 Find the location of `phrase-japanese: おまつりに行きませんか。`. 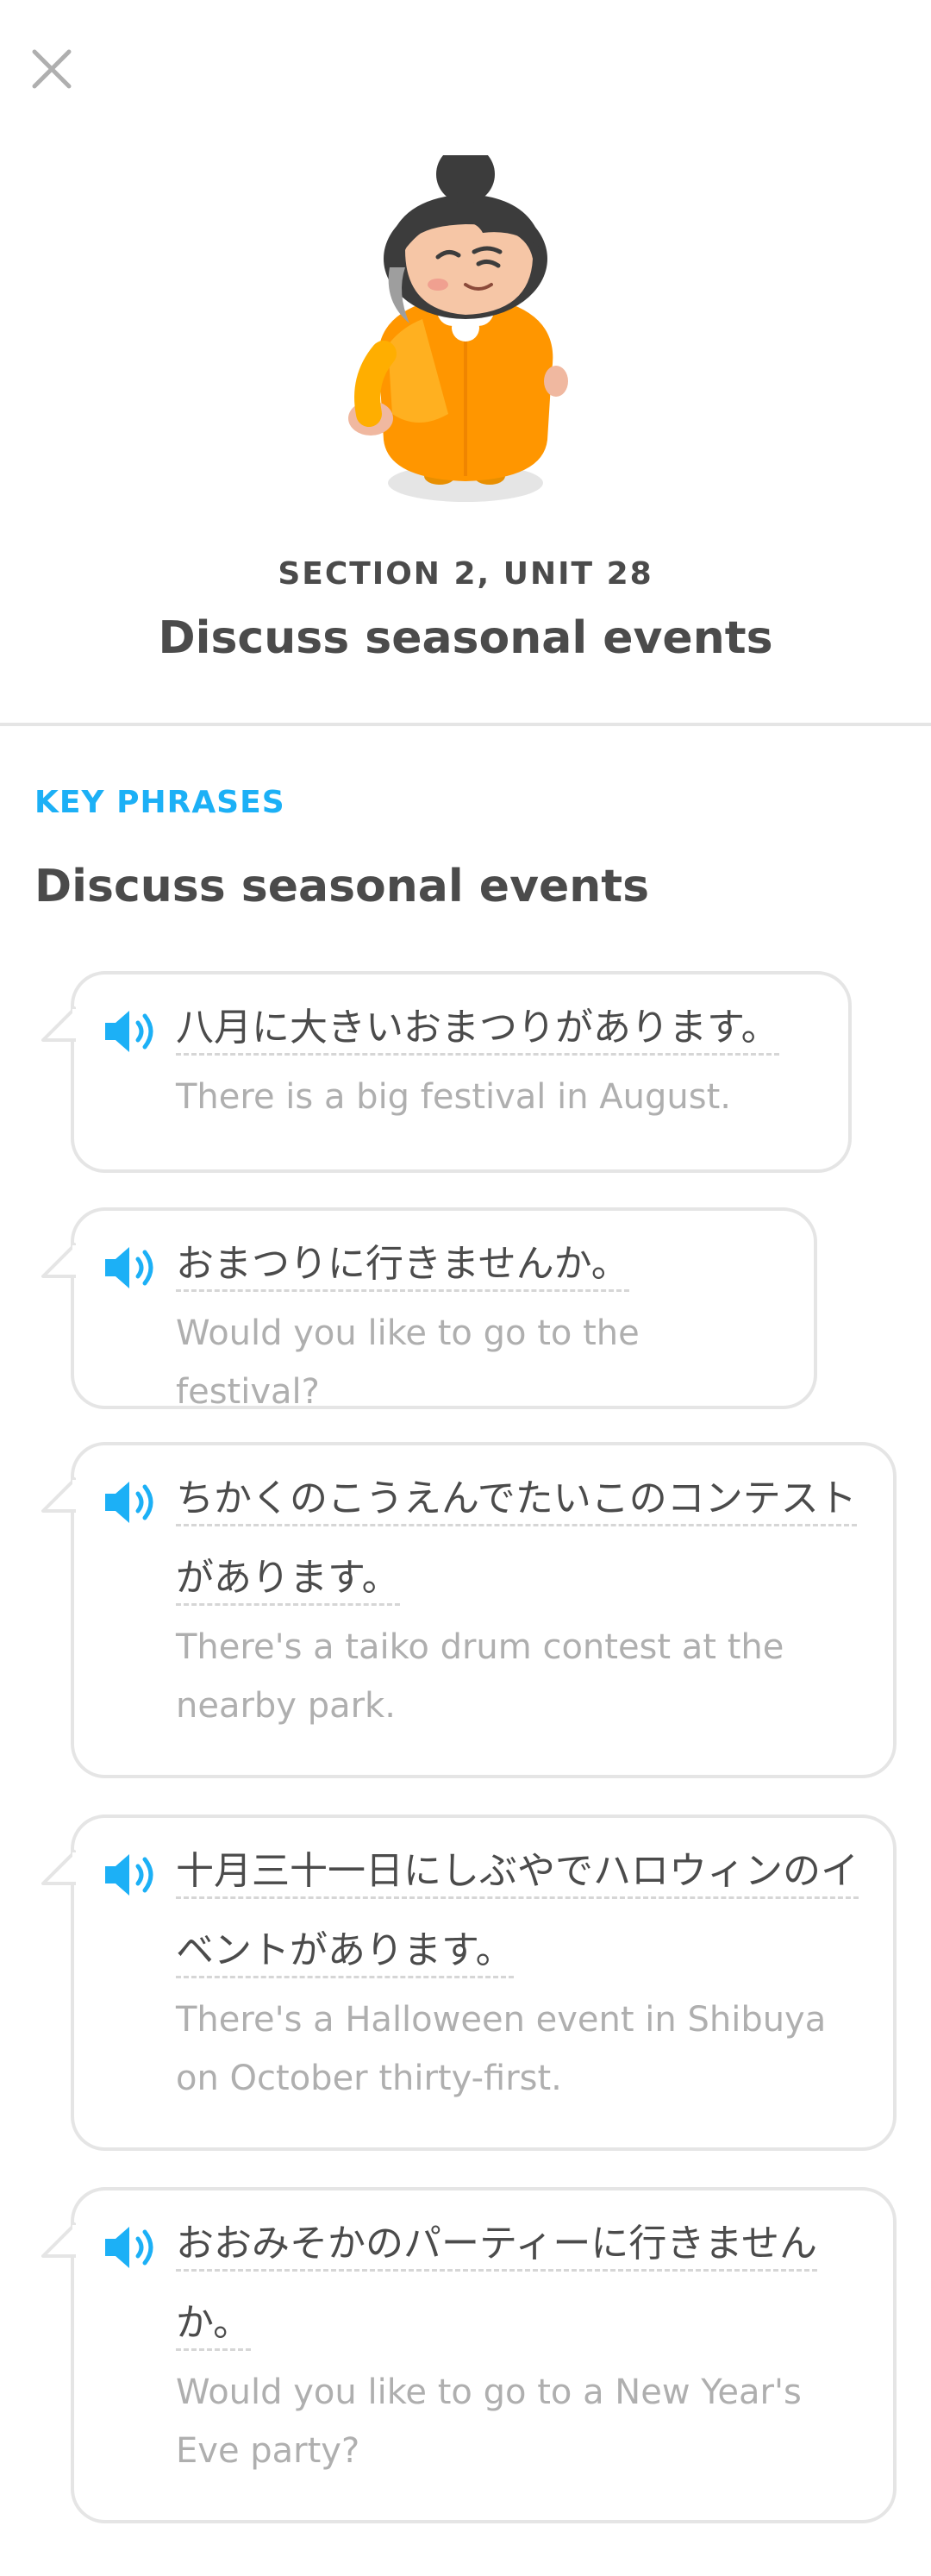

phrase-japanese: おまつりに行きませんか。 is located at coordinates (478, 1264).